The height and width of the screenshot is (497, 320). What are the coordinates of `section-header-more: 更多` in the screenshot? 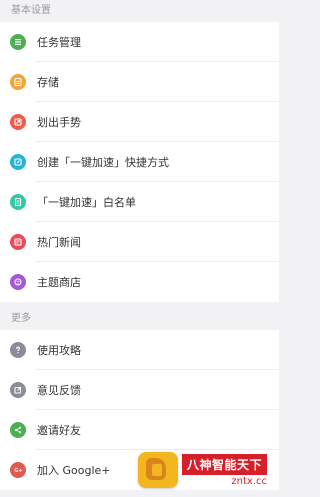 It's located at (139, 316).